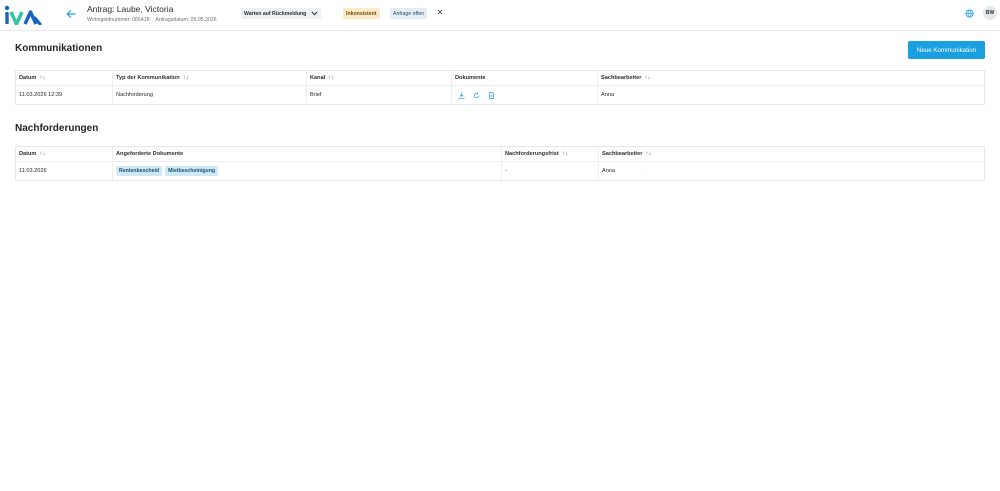  I want to click on cell-datum: 11.03.2026, so click(64, 171).